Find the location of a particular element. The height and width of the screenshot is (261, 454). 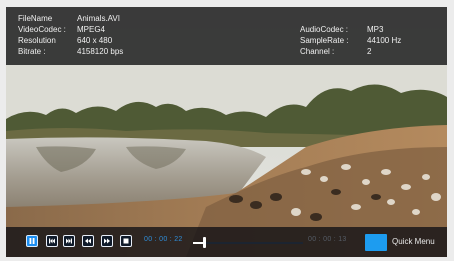

seek-bar is located at coordinates (248, 243).